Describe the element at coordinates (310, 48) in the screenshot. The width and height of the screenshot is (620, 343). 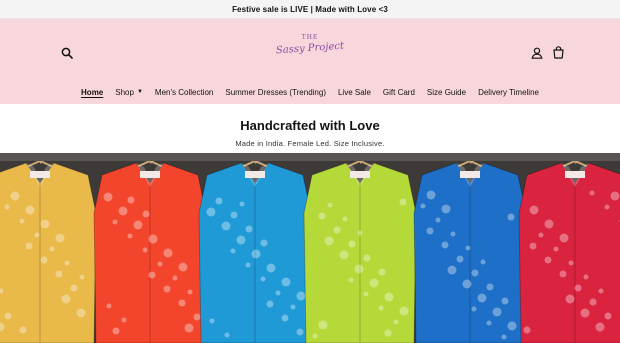
I see `logo-main-text: Sassy Project` at that location.